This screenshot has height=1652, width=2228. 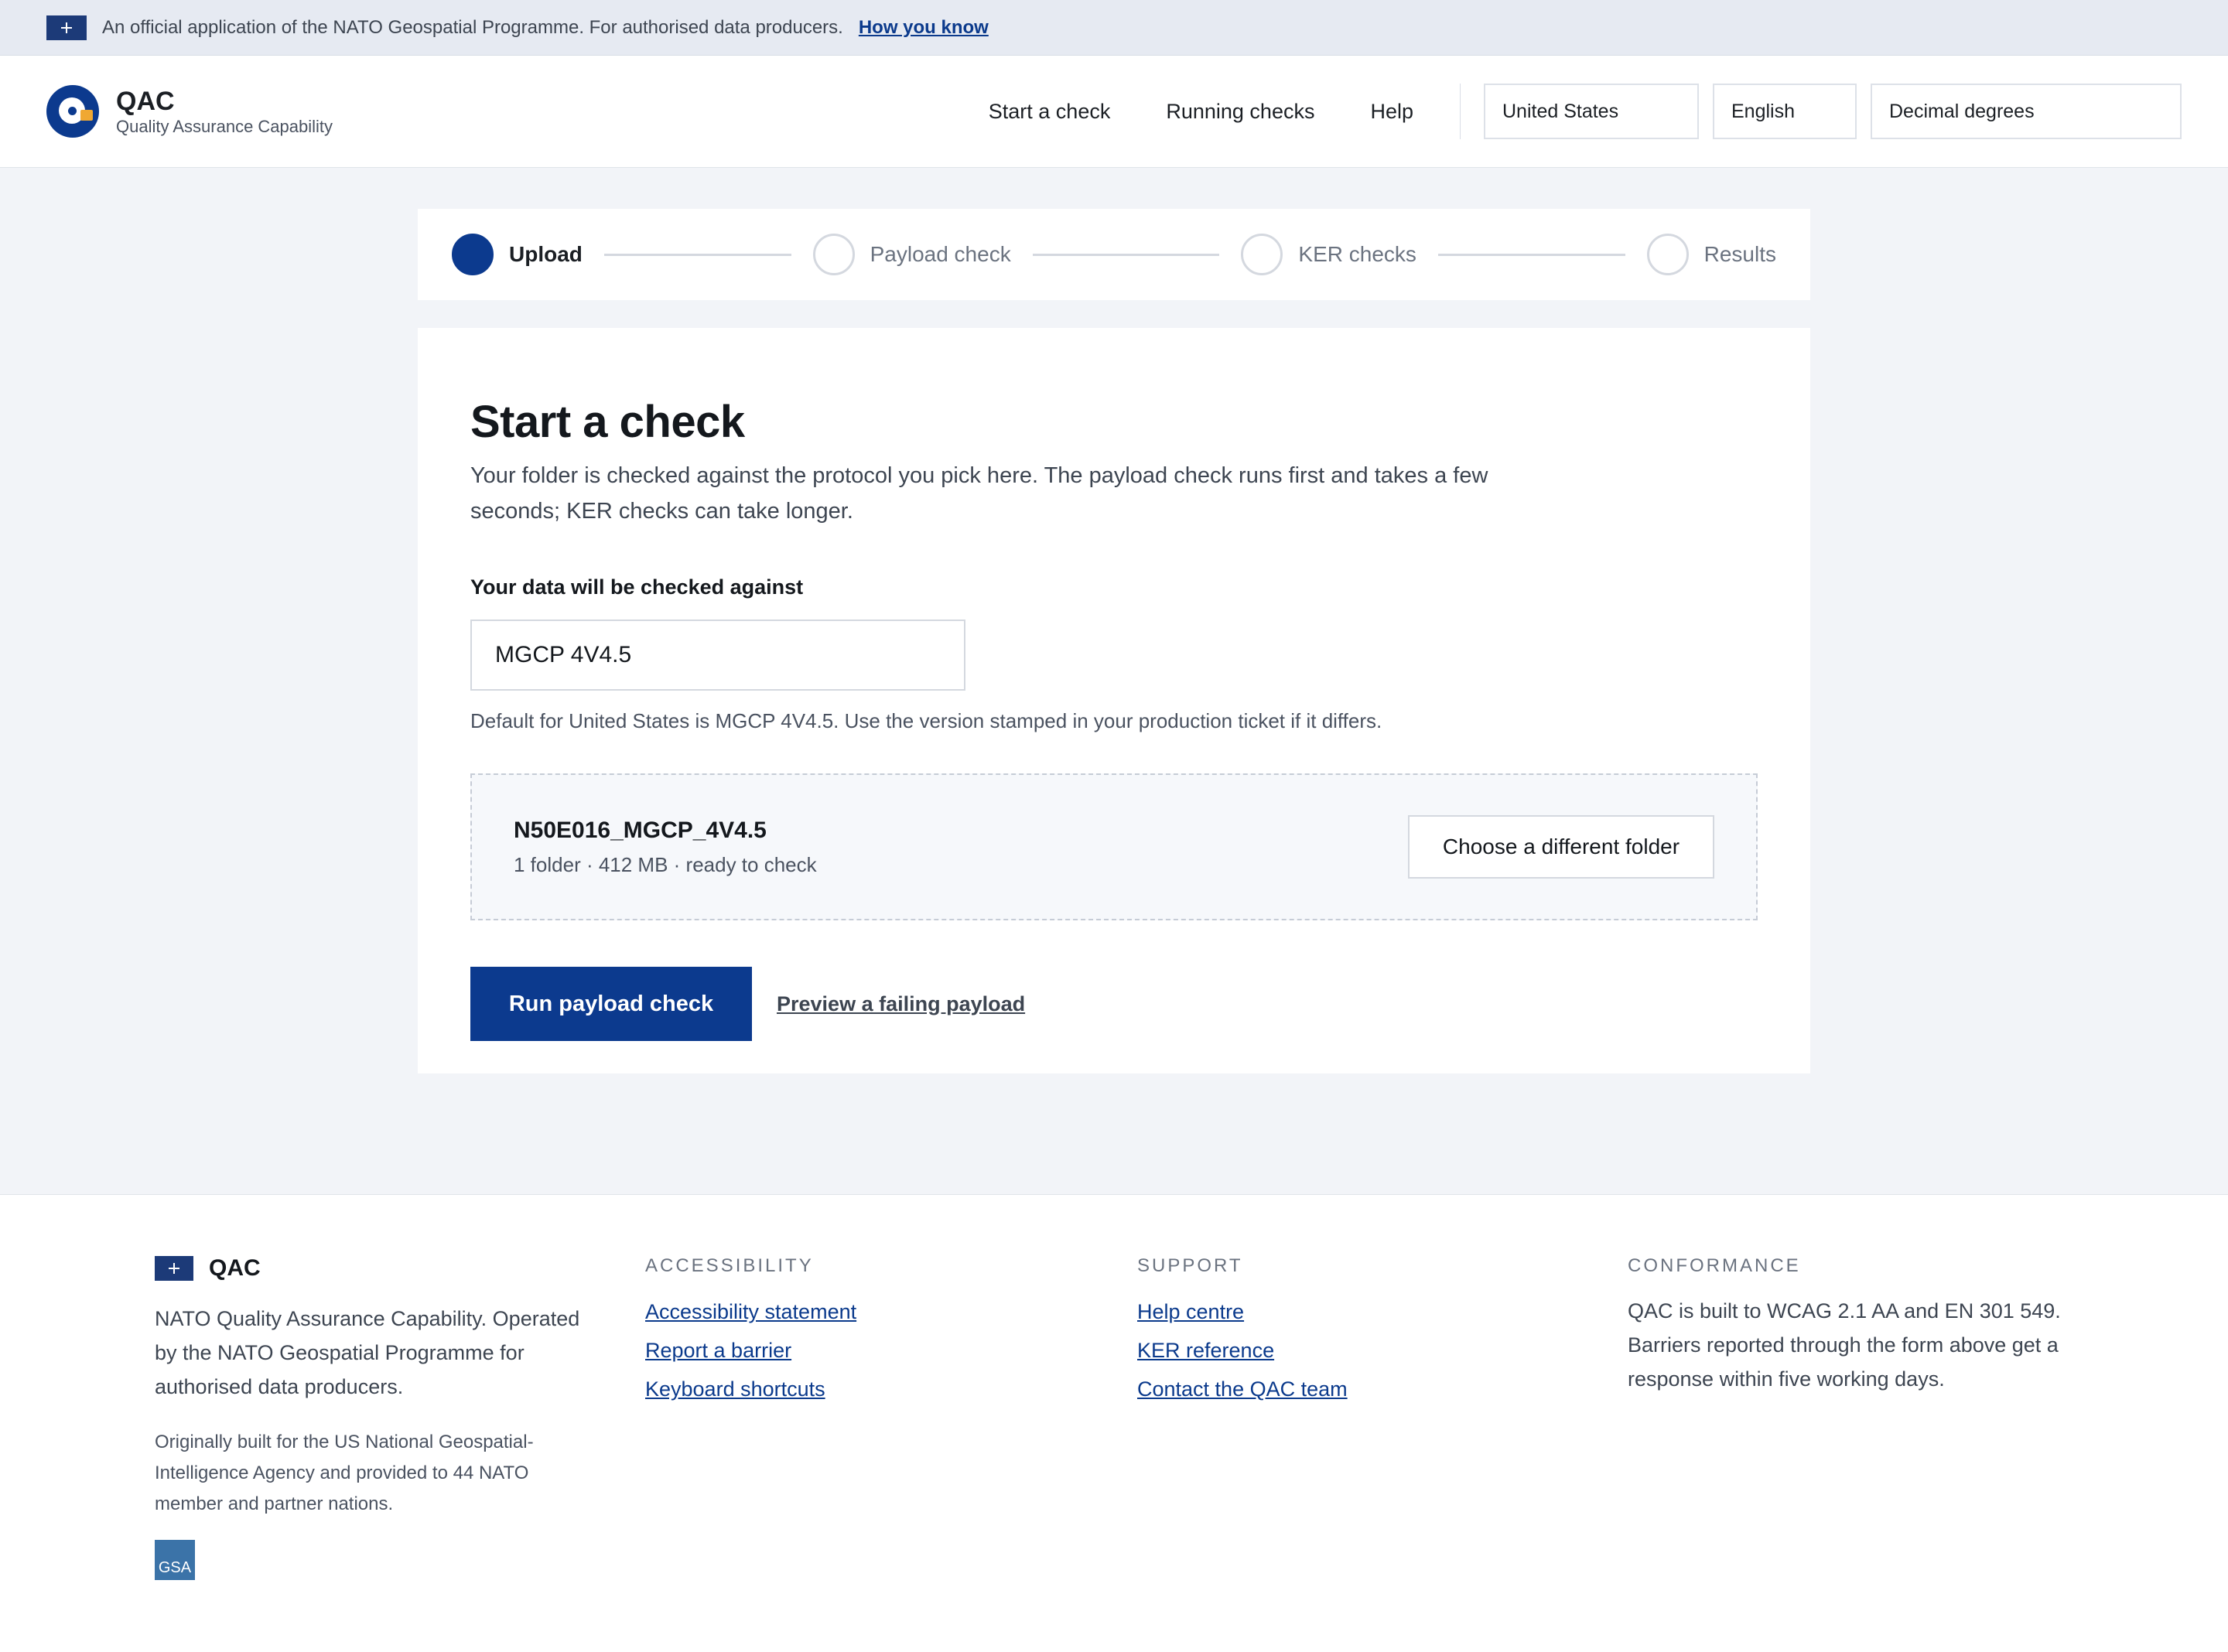 I want to click on step-upload: Upload, so click(x=517, y=254).